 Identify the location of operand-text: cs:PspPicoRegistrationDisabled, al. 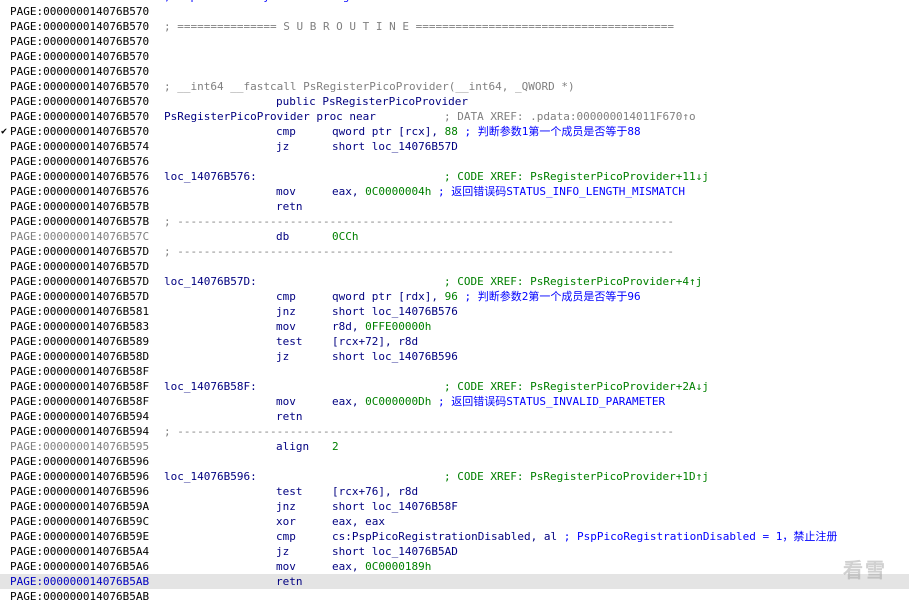
(444, 536).